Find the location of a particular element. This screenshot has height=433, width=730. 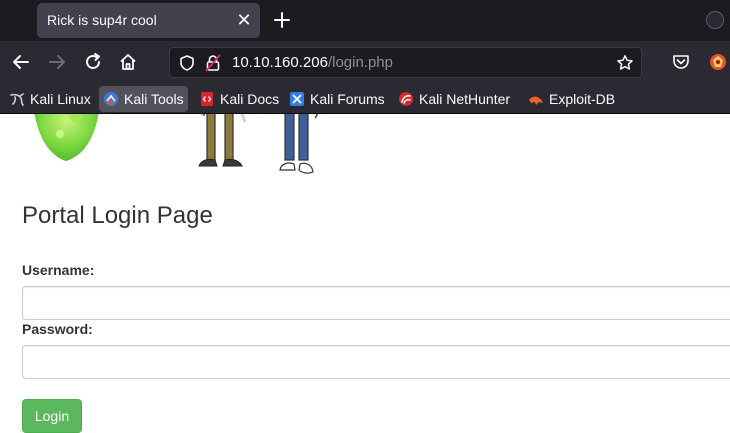

password-input is located at coordinates (376, 362).